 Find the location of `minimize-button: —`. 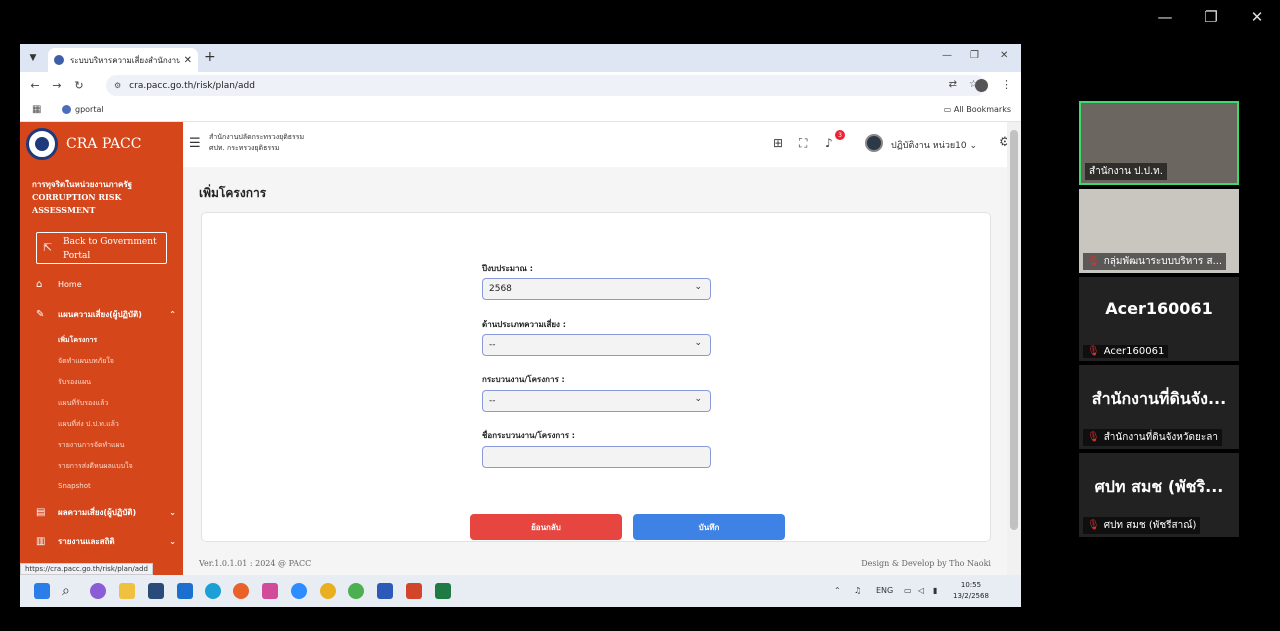

minimize-button: — is located at coordinates (1165, 17).